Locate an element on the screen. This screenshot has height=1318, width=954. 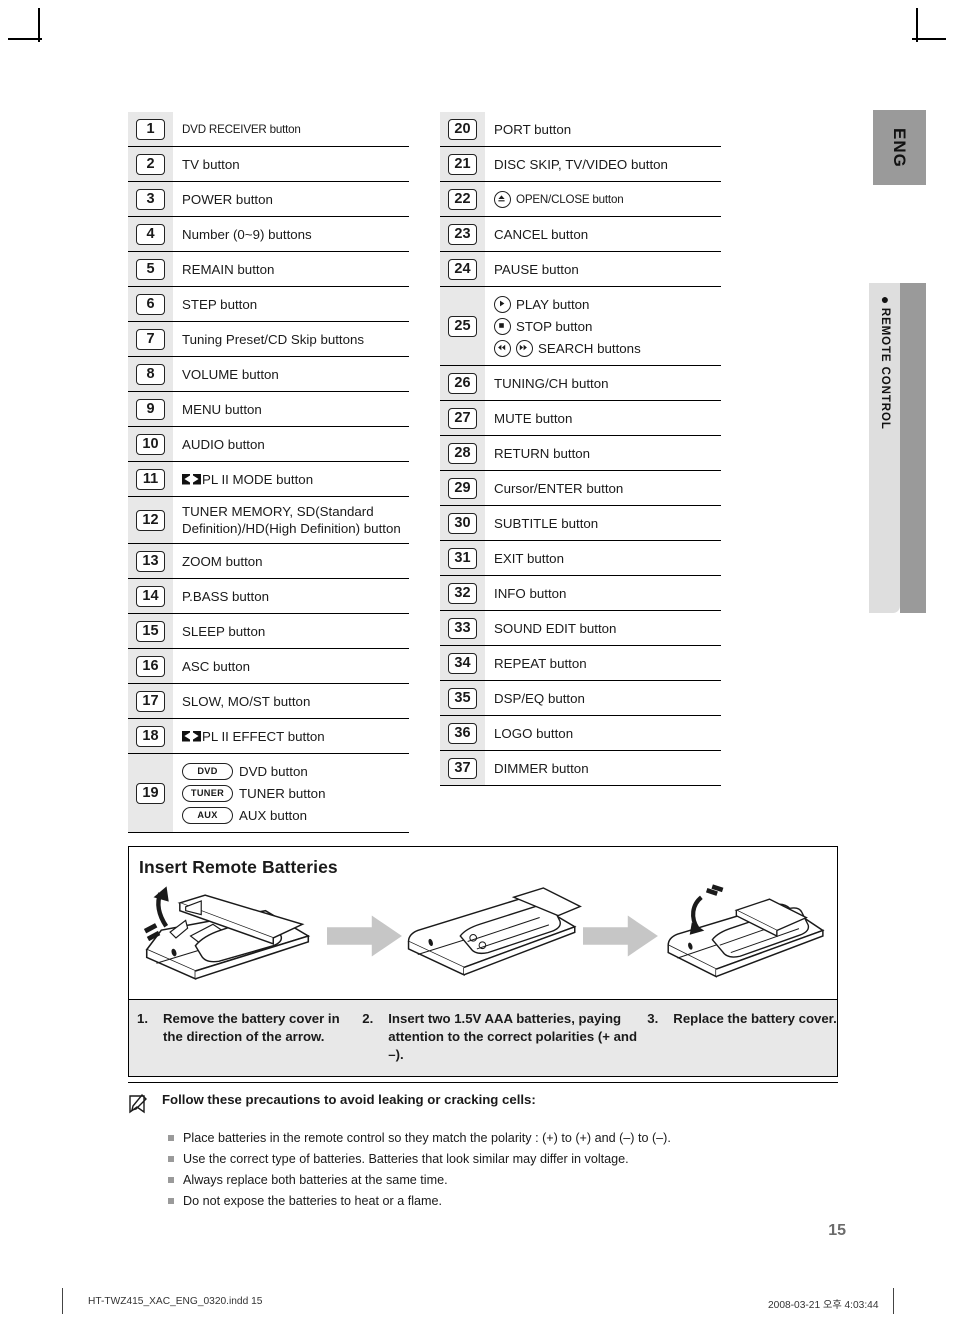
legend-number-badge: 11 is located at coordinates (150, 479).